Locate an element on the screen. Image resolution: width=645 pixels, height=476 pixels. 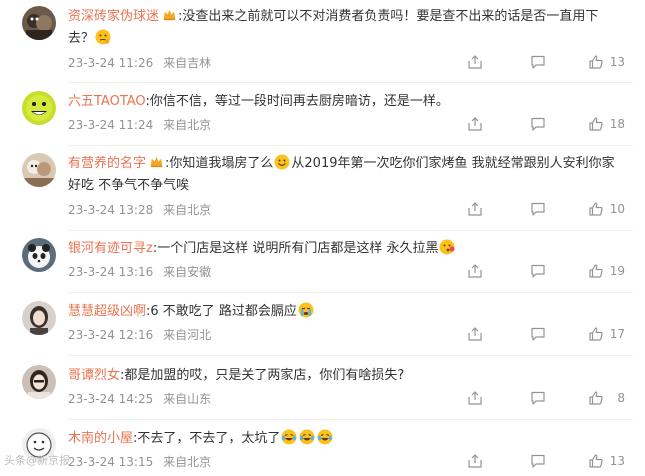
think-emoji is located at coordinates (103, 37).